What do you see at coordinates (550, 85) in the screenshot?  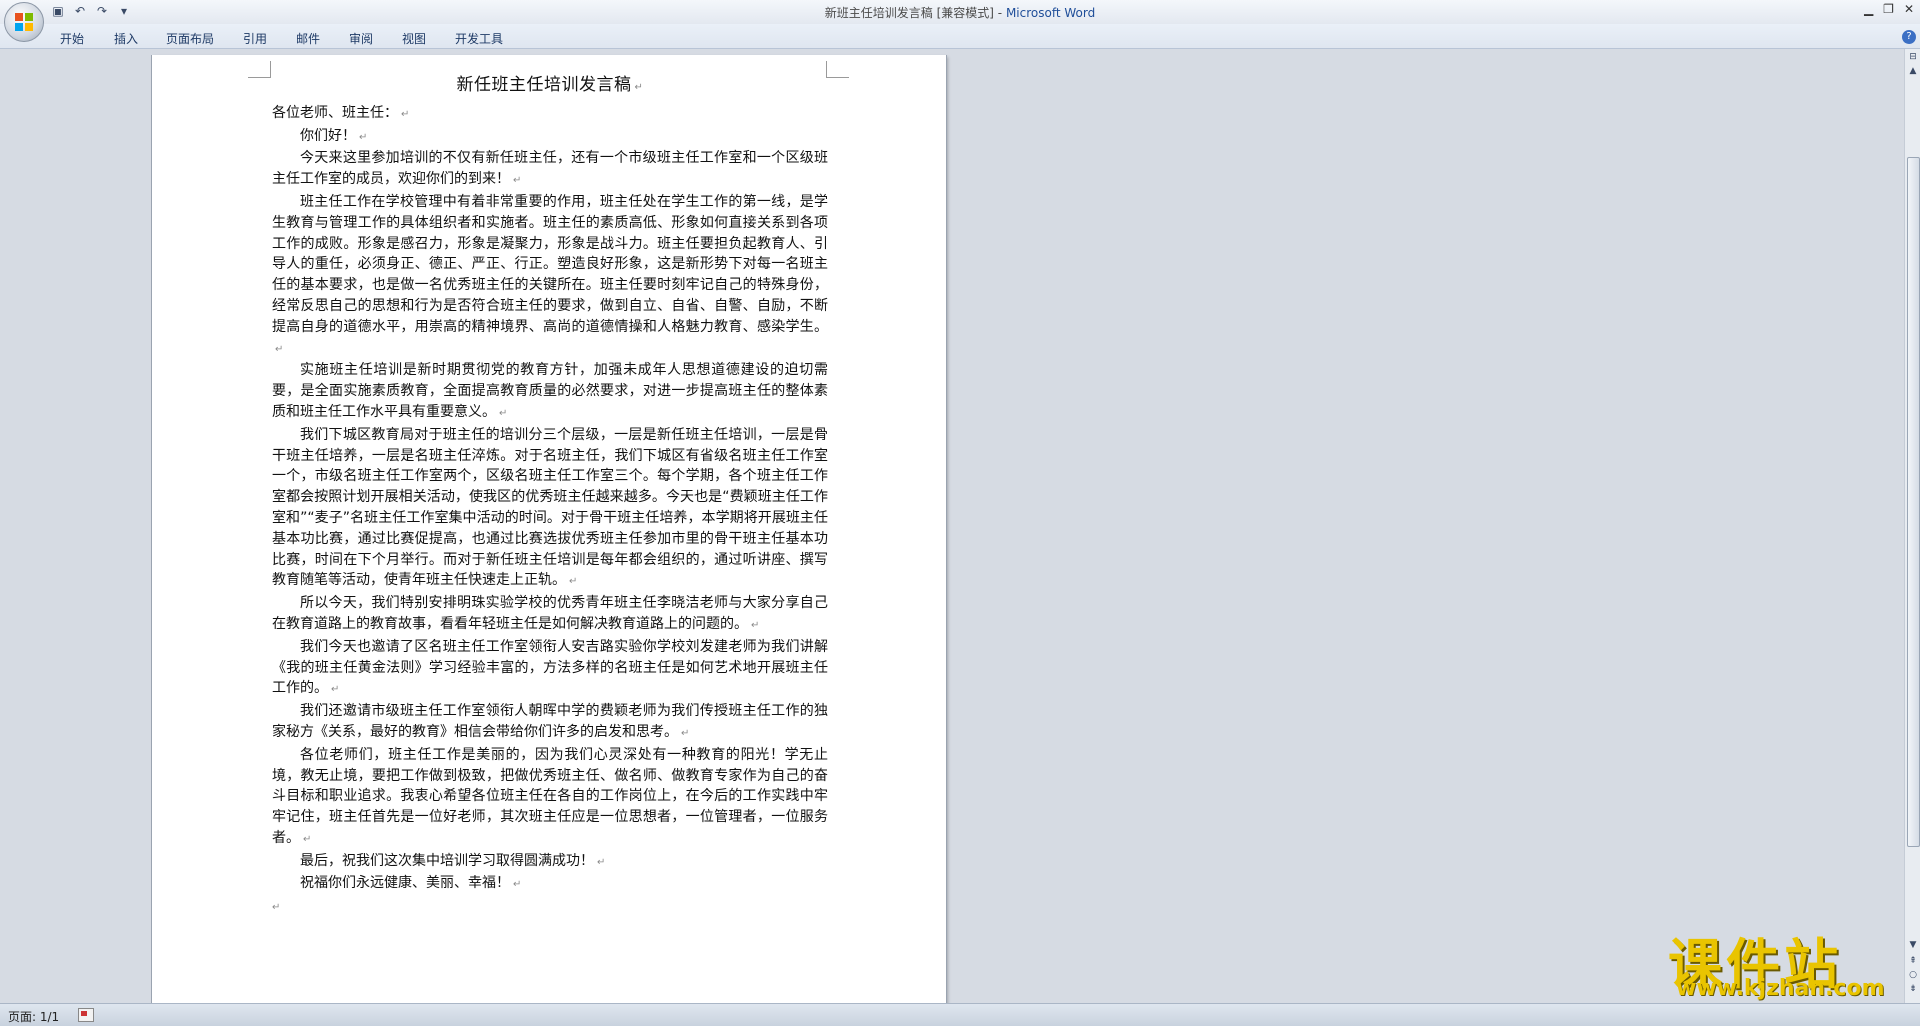 I see `document-title: 新任班主任培训发言稿 ↵` at bounding box center [550, 85].